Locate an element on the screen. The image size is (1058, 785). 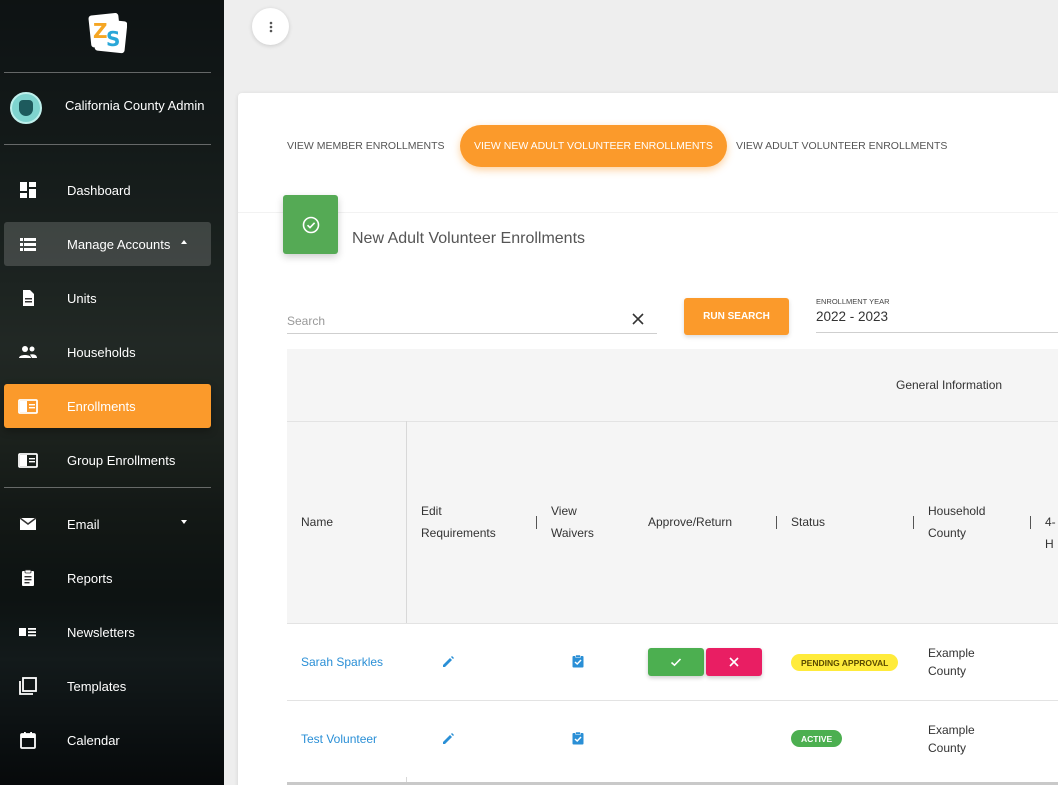
sidebar-item-enrollments: Enrollments is located at coordinates (107, 406).